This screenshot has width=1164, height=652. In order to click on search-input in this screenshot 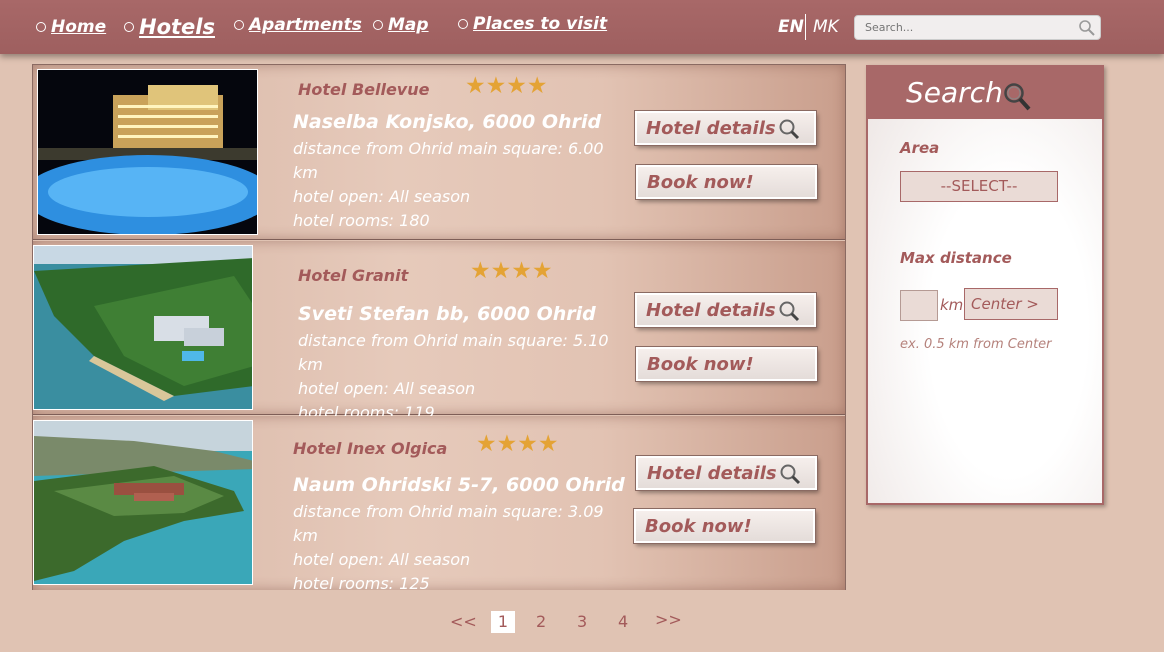, I will do `click(962, 27)`.